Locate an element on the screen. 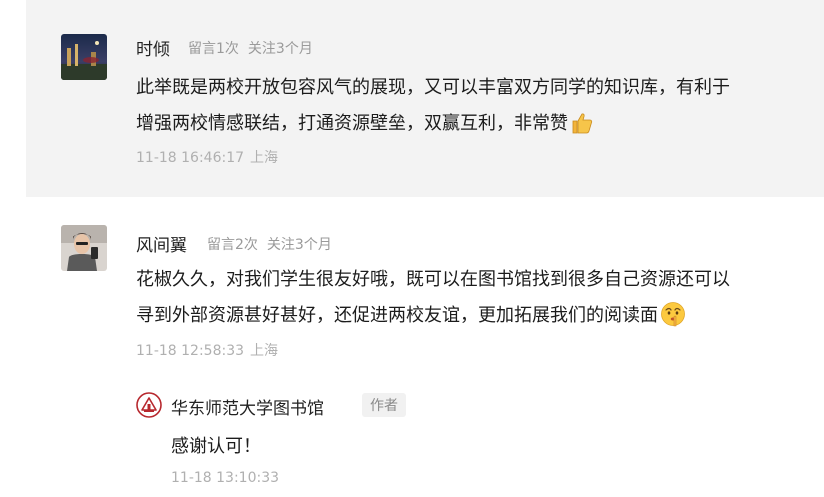 This screenshot has width=824, height=497. commenter-meta: 留言2次 关注3个月 is located at coordinates (269, 244).